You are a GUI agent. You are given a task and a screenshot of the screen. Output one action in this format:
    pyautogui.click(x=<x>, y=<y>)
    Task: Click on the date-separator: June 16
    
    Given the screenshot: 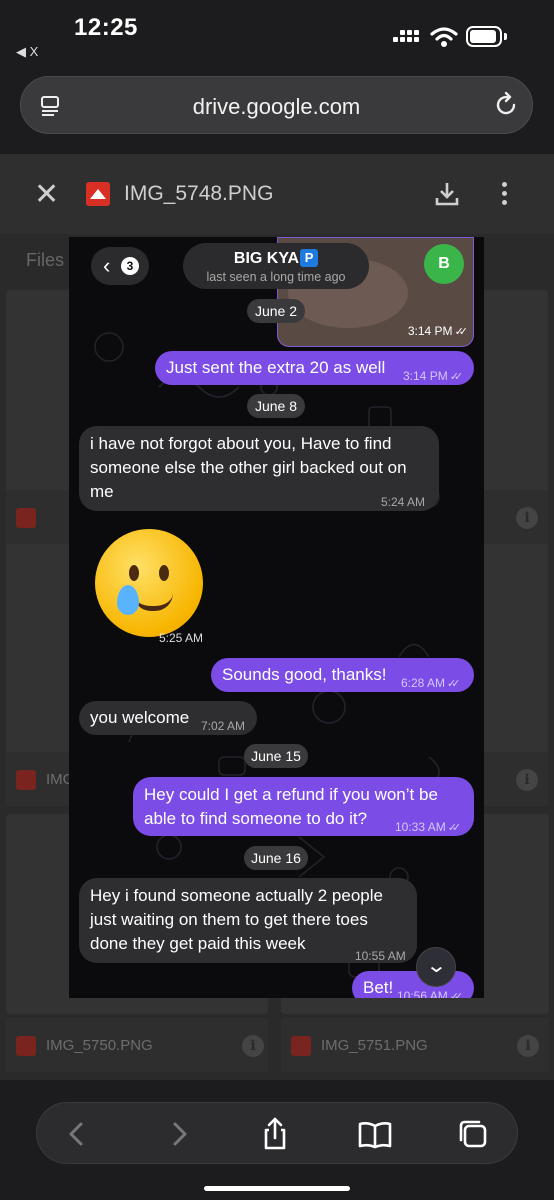 What is the action you would take?
    pyautogui.click(x=276, y=858)
    